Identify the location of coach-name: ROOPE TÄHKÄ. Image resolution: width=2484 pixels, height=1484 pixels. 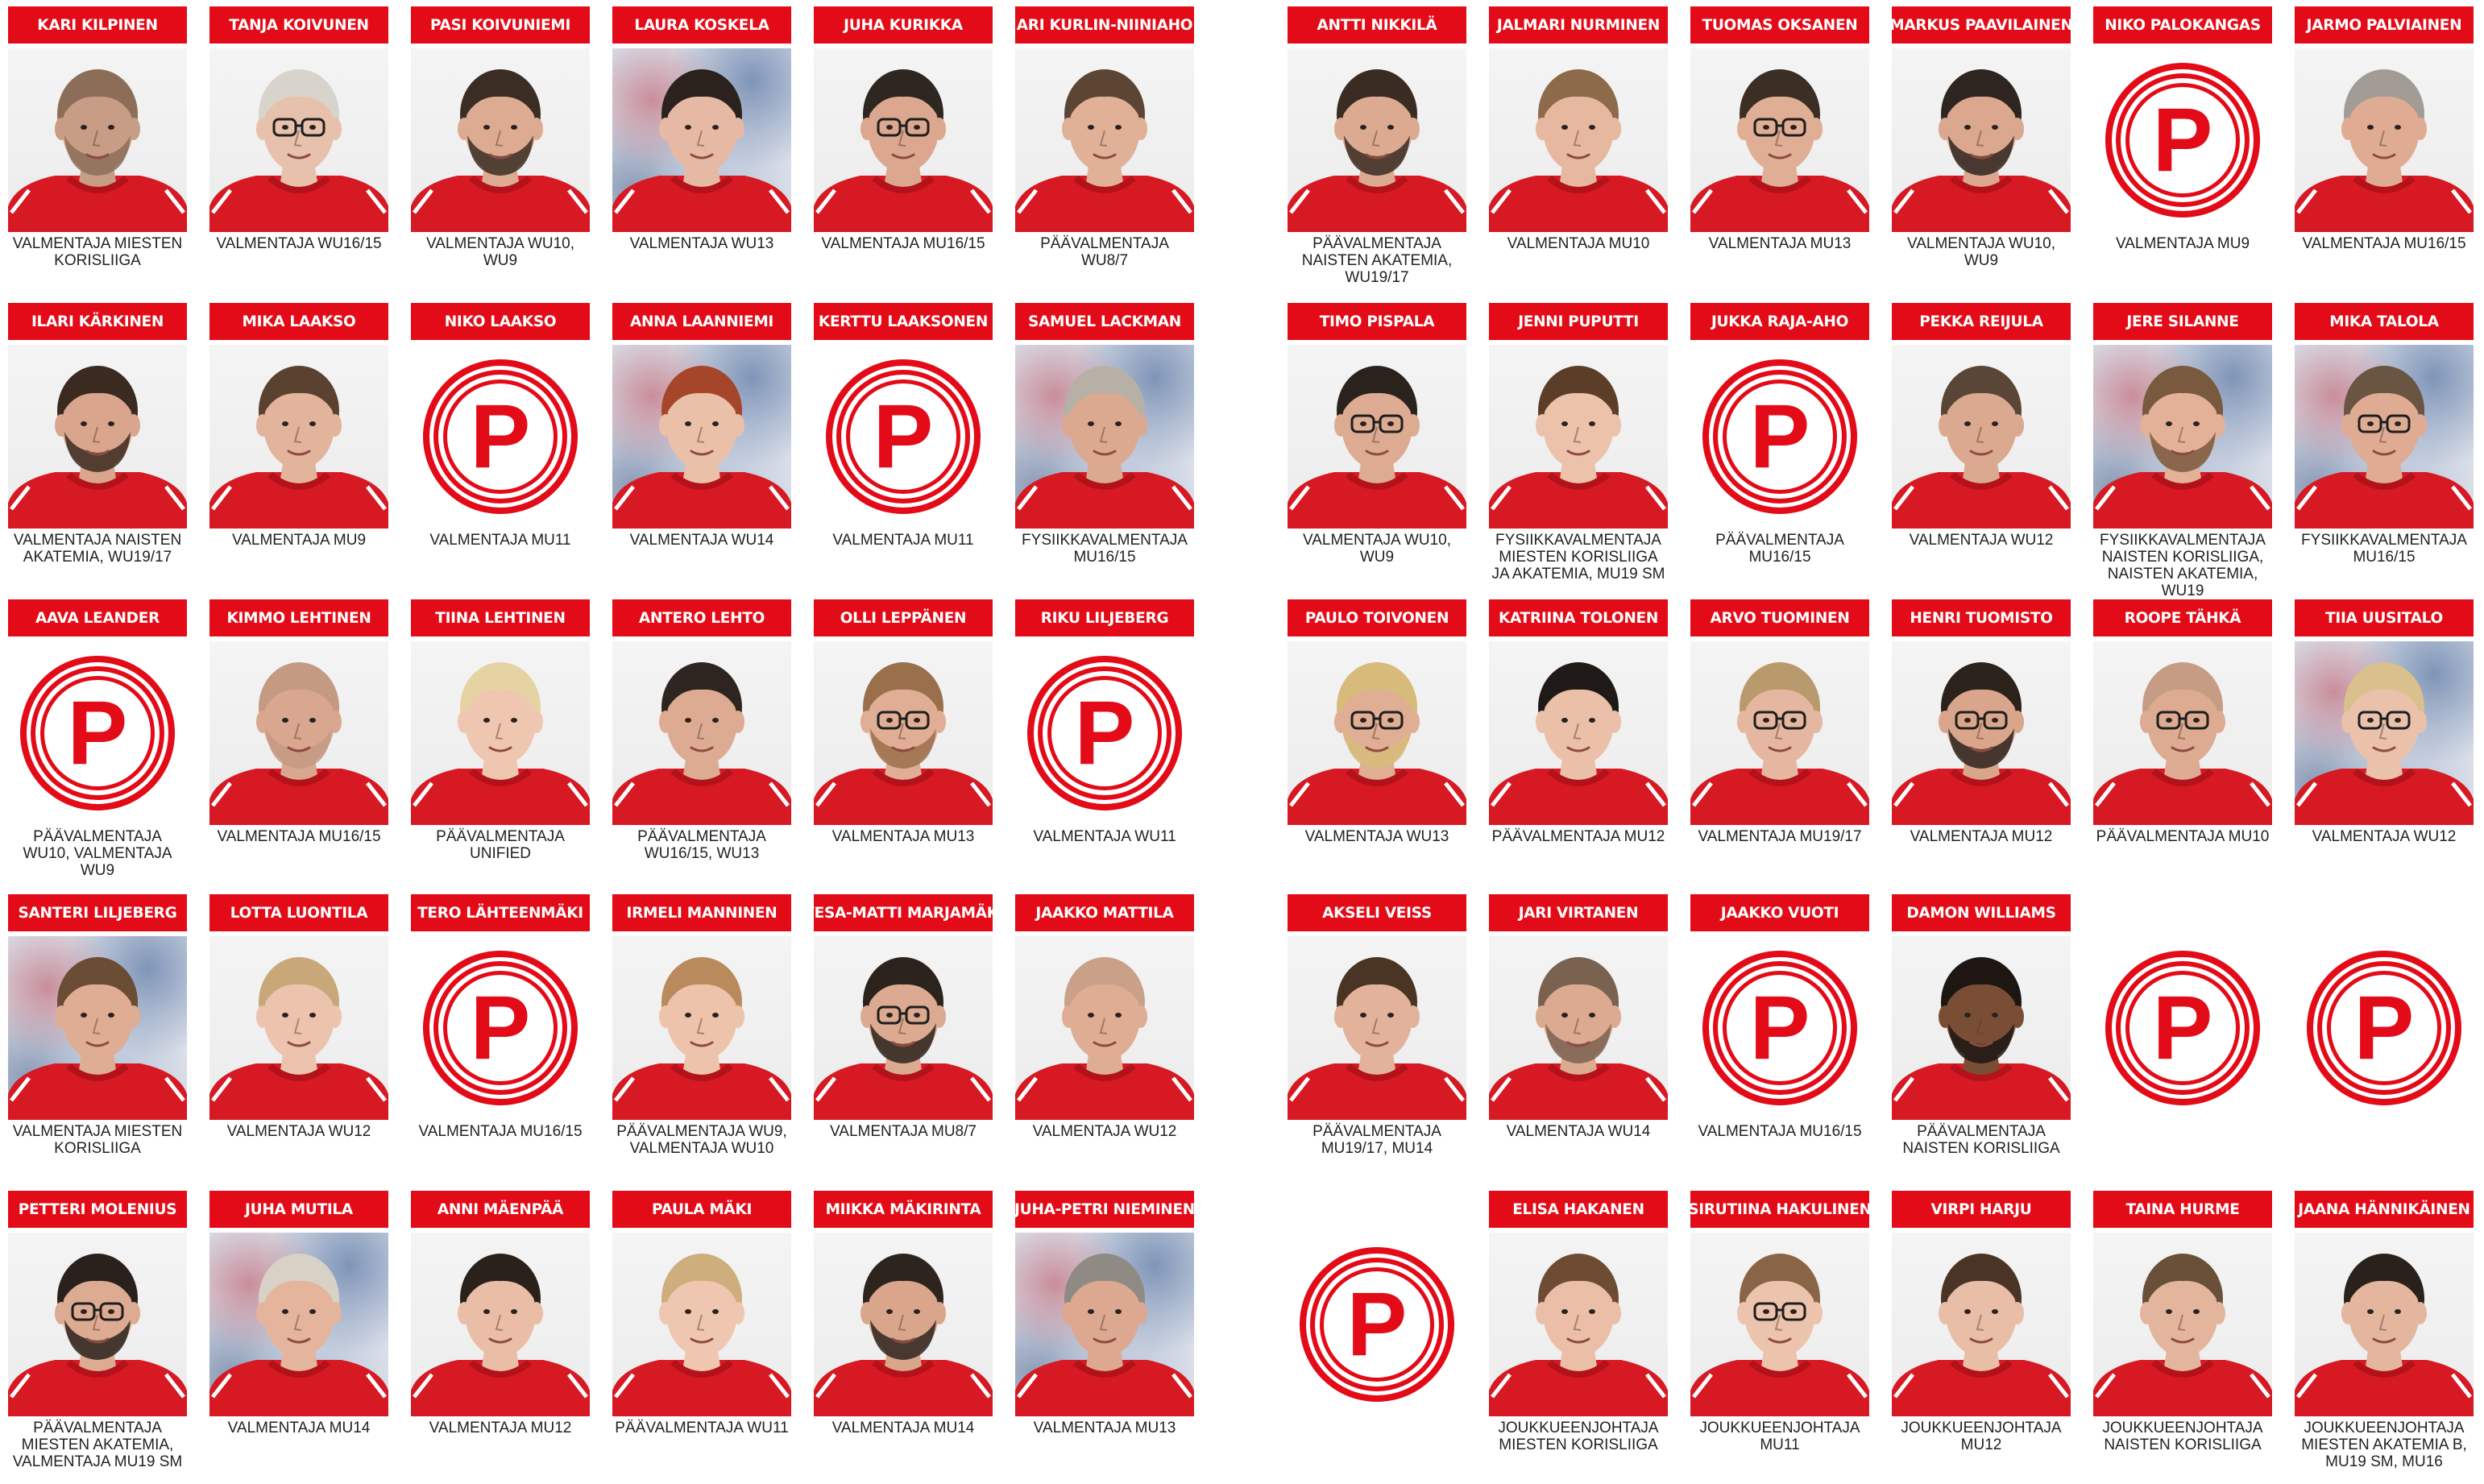
(2182, 617).